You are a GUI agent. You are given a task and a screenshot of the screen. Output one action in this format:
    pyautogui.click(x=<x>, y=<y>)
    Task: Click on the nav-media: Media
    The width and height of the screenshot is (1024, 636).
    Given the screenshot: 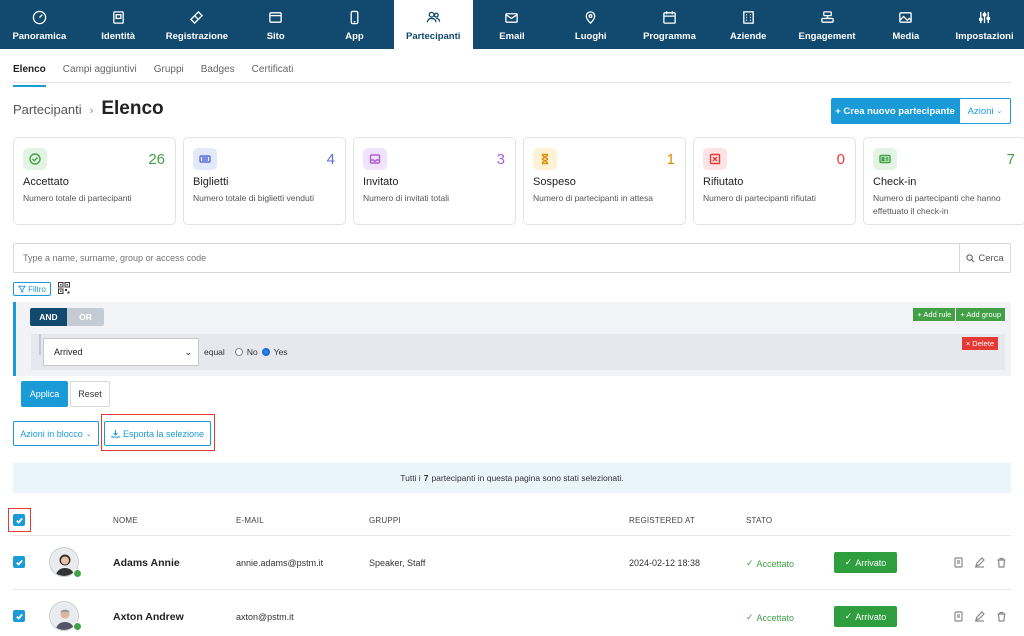 What is the action you would take?
    pyautogui.click(x=905, y=24)
    